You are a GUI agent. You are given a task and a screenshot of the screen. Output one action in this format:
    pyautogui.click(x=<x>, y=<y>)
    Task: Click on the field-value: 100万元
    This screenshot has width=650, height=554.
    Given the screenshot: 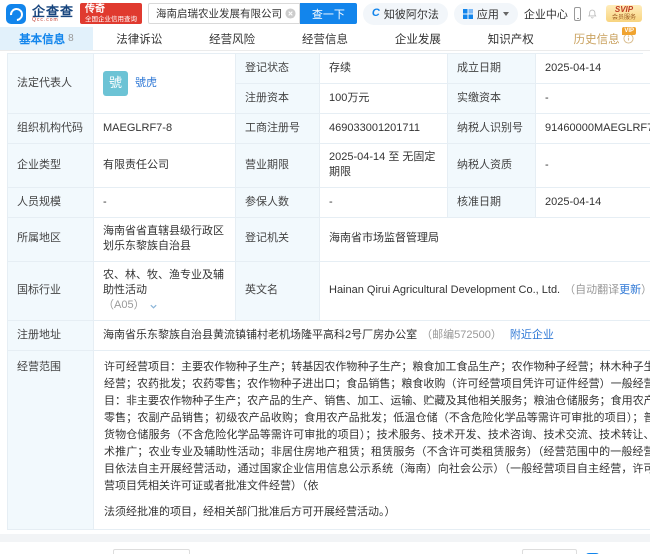 What is the action you would take?
    pyautogui.click(x=384, y=99)
    